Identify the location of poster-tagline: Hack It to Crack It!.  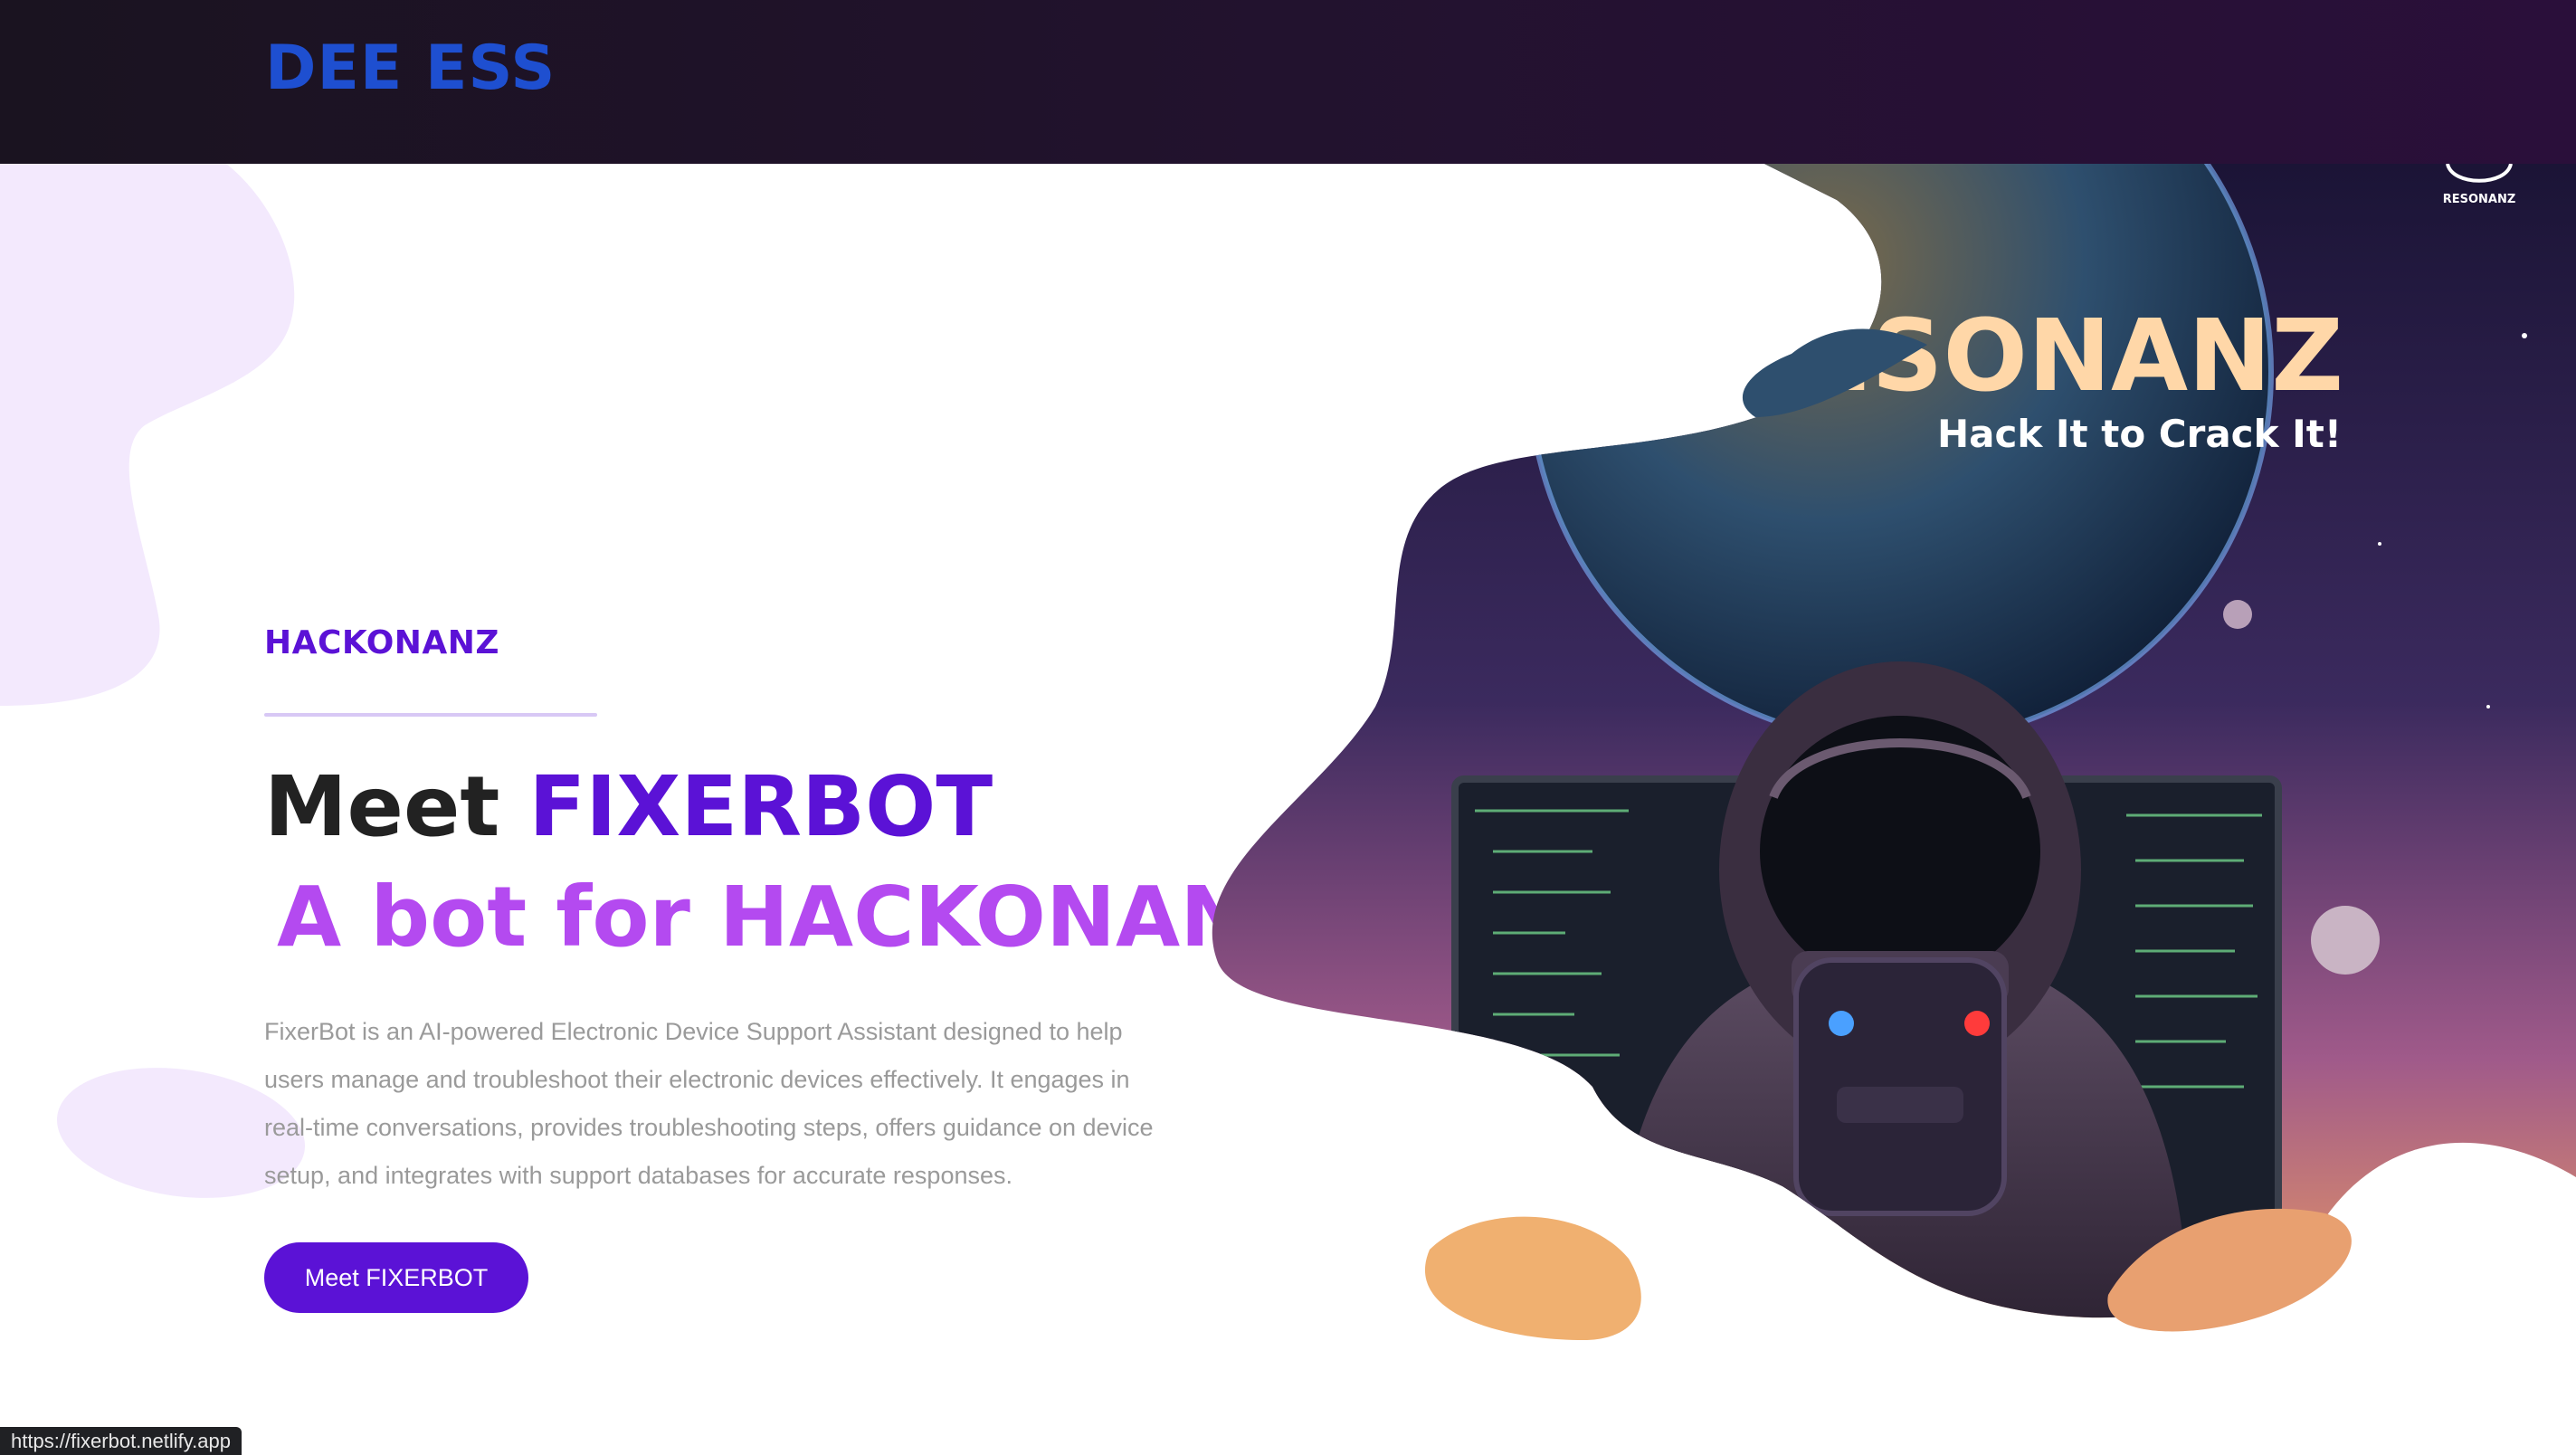
(2139, 434).